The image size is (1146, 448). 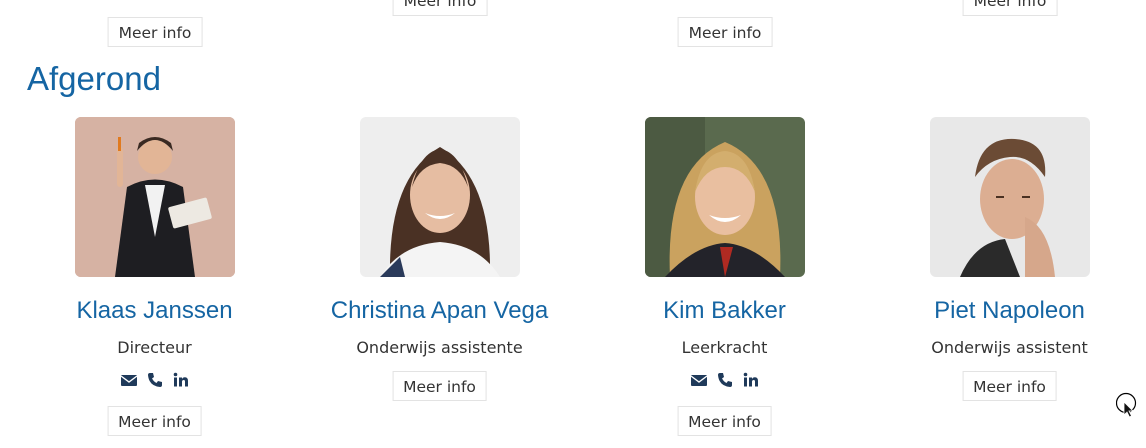 I want to click on person-role: Directeur, so click(x=154, y=347).